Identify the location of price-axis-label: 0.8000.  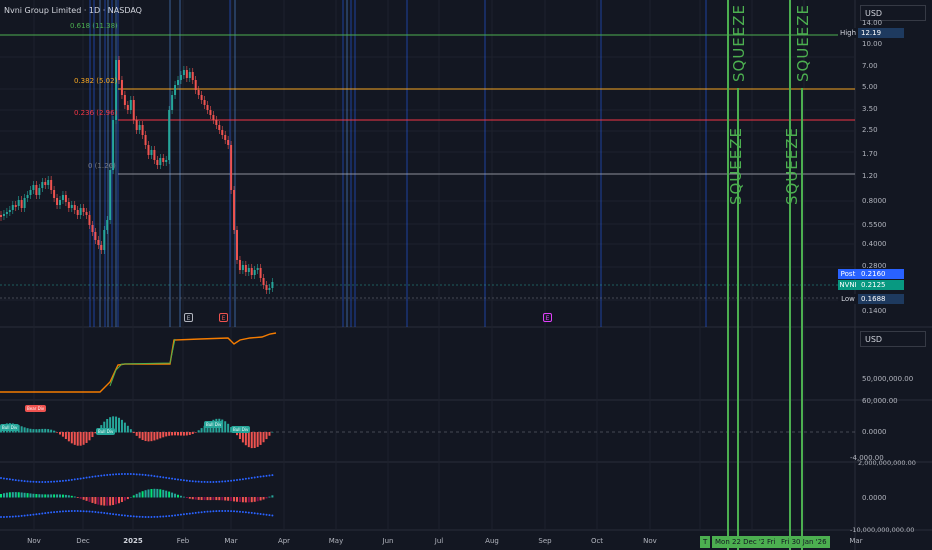
(874, 201).